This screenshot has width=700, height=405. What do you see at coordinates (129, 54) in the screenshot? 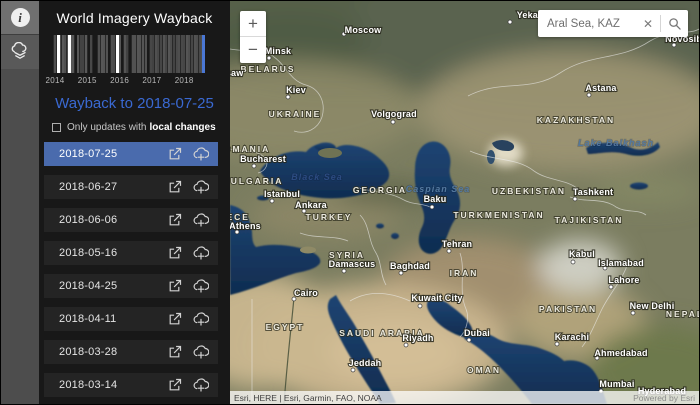
I see `timeline-bars` at bounding box center [129, 54].